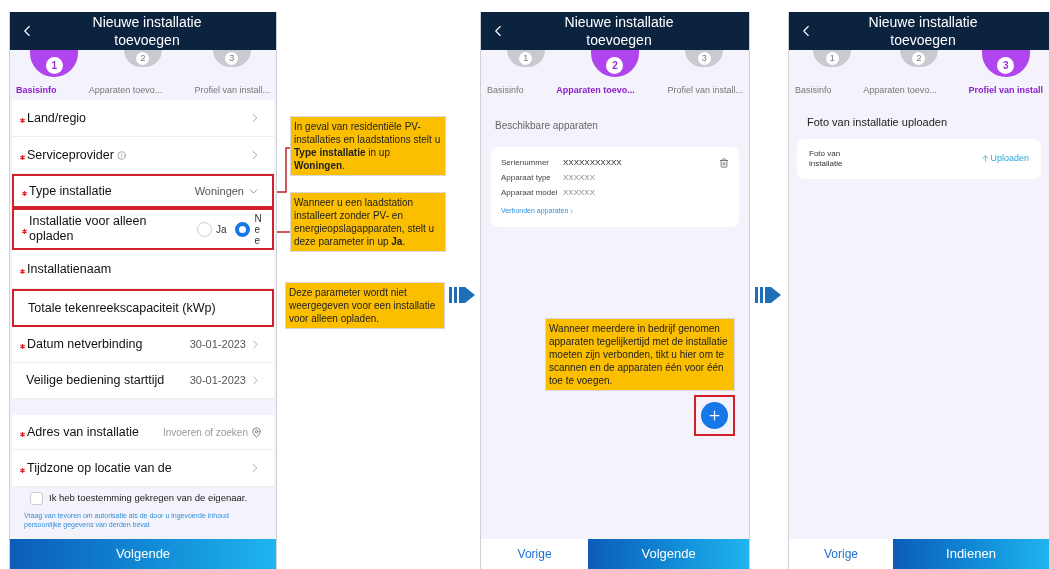 Image resolution: width=1050 pixels, height=569 pixels. Describe the element at coordinates (70, 155) in the screenshot. I see `field-label: Serviceprovider` at that location.